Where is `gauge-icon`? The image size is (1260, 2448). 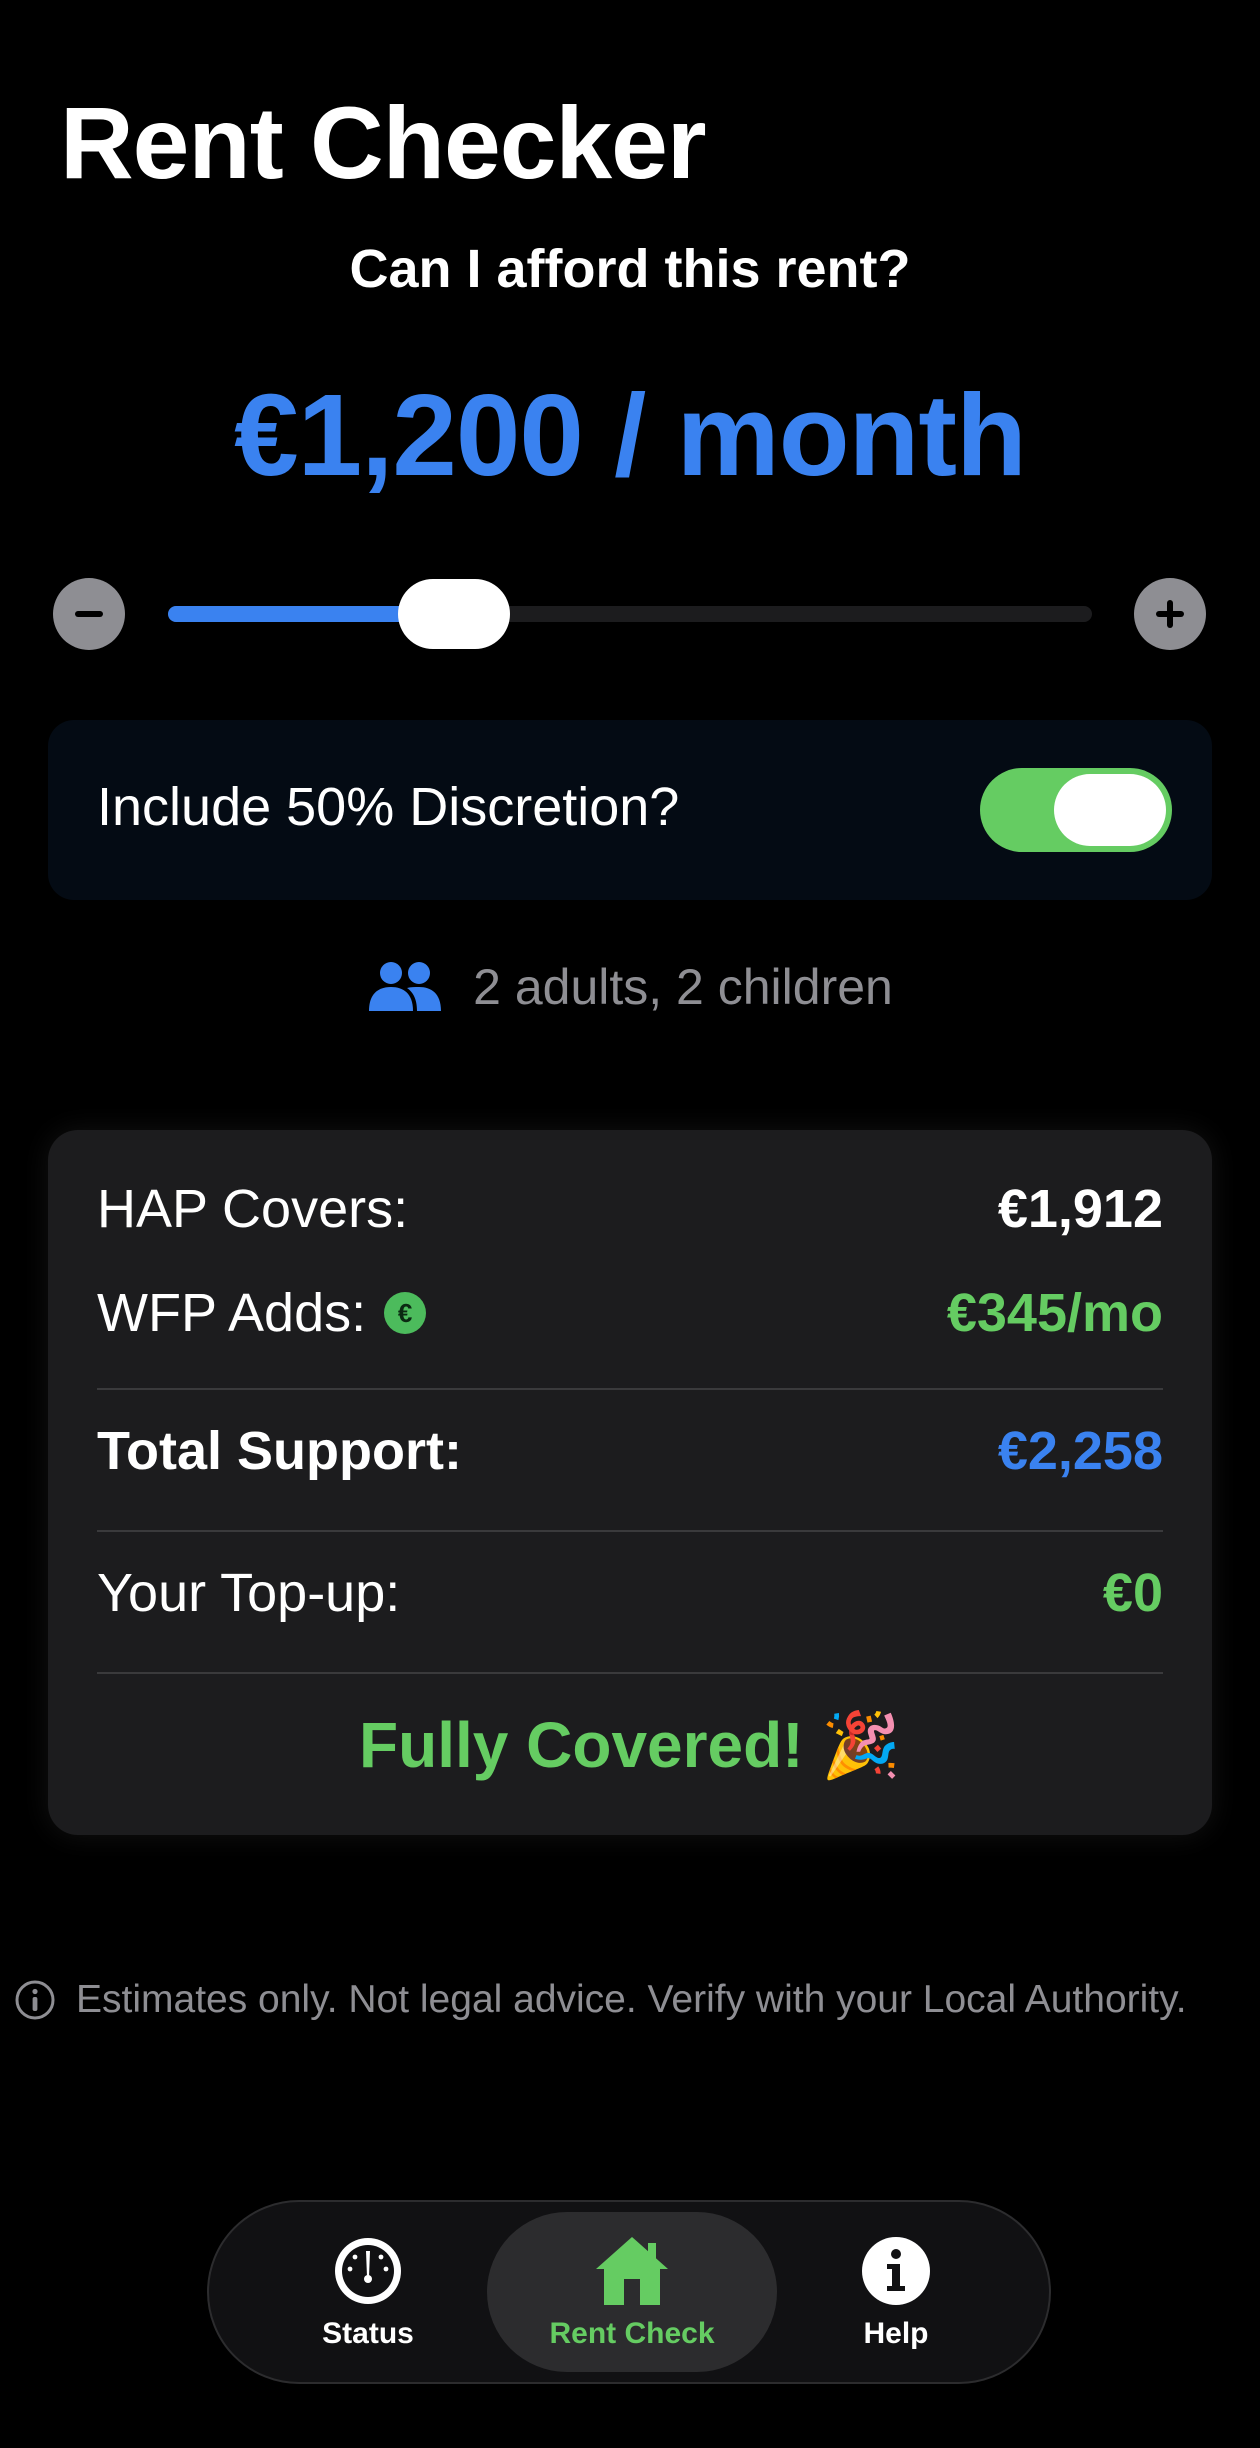
gauge-icon is located at coordinates (368, 2271).